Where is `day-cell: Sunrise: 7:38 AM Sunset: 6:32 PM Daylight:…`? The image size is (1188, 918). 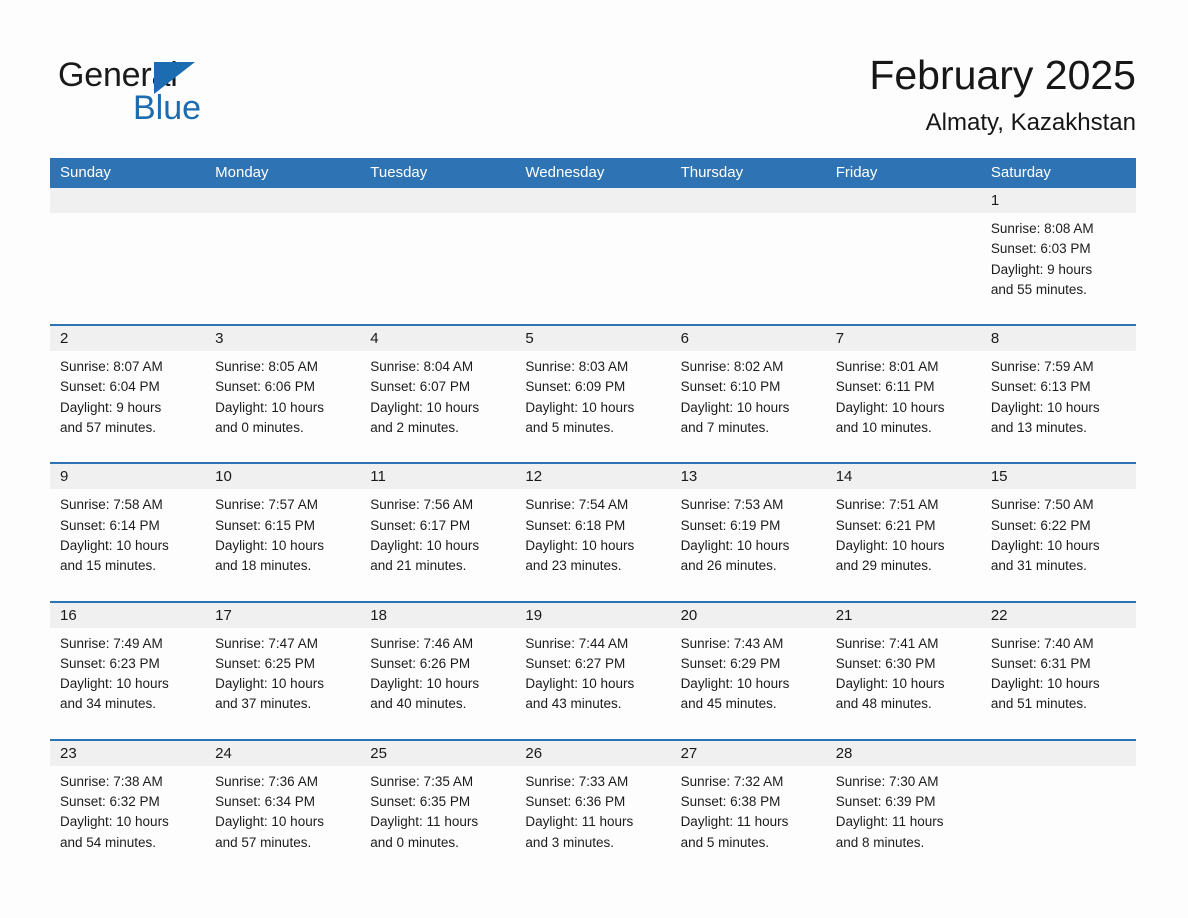
day-cell: Sunrise: 7:38 AM Sunset: 6:32 PM Daylight:… is located at coordinates (128, 814).